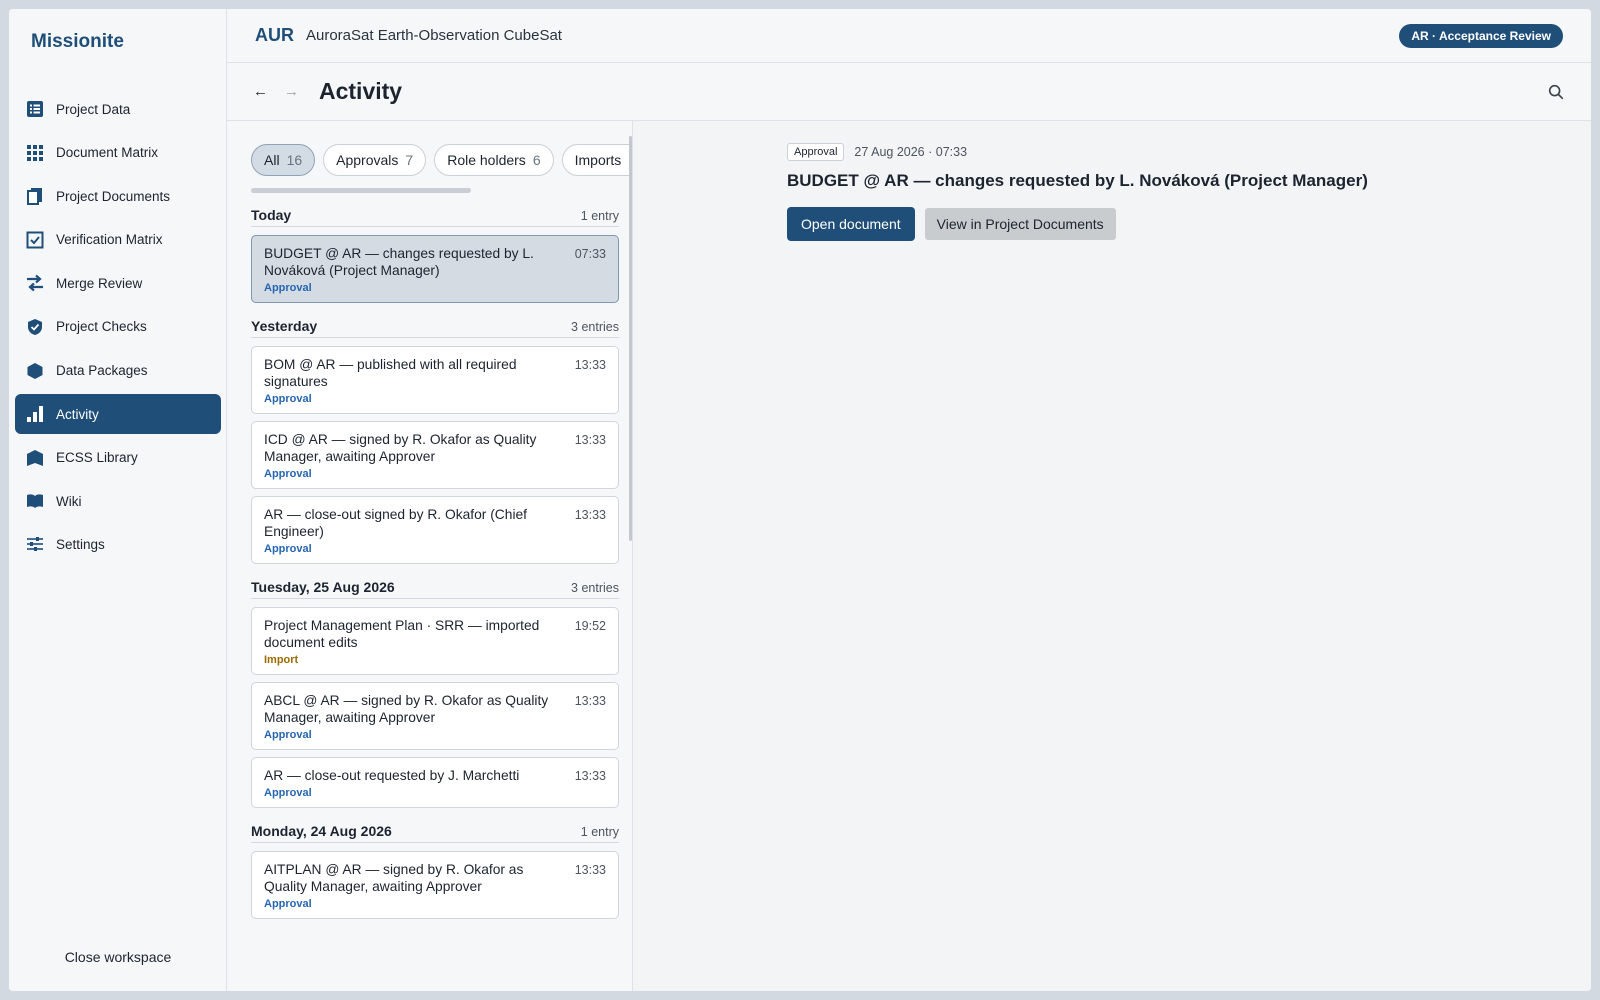 The image size is (1600, 1000). Describe the element at coordinates (35, 545) in the screenshot. I see `sliders-icon` at that location.